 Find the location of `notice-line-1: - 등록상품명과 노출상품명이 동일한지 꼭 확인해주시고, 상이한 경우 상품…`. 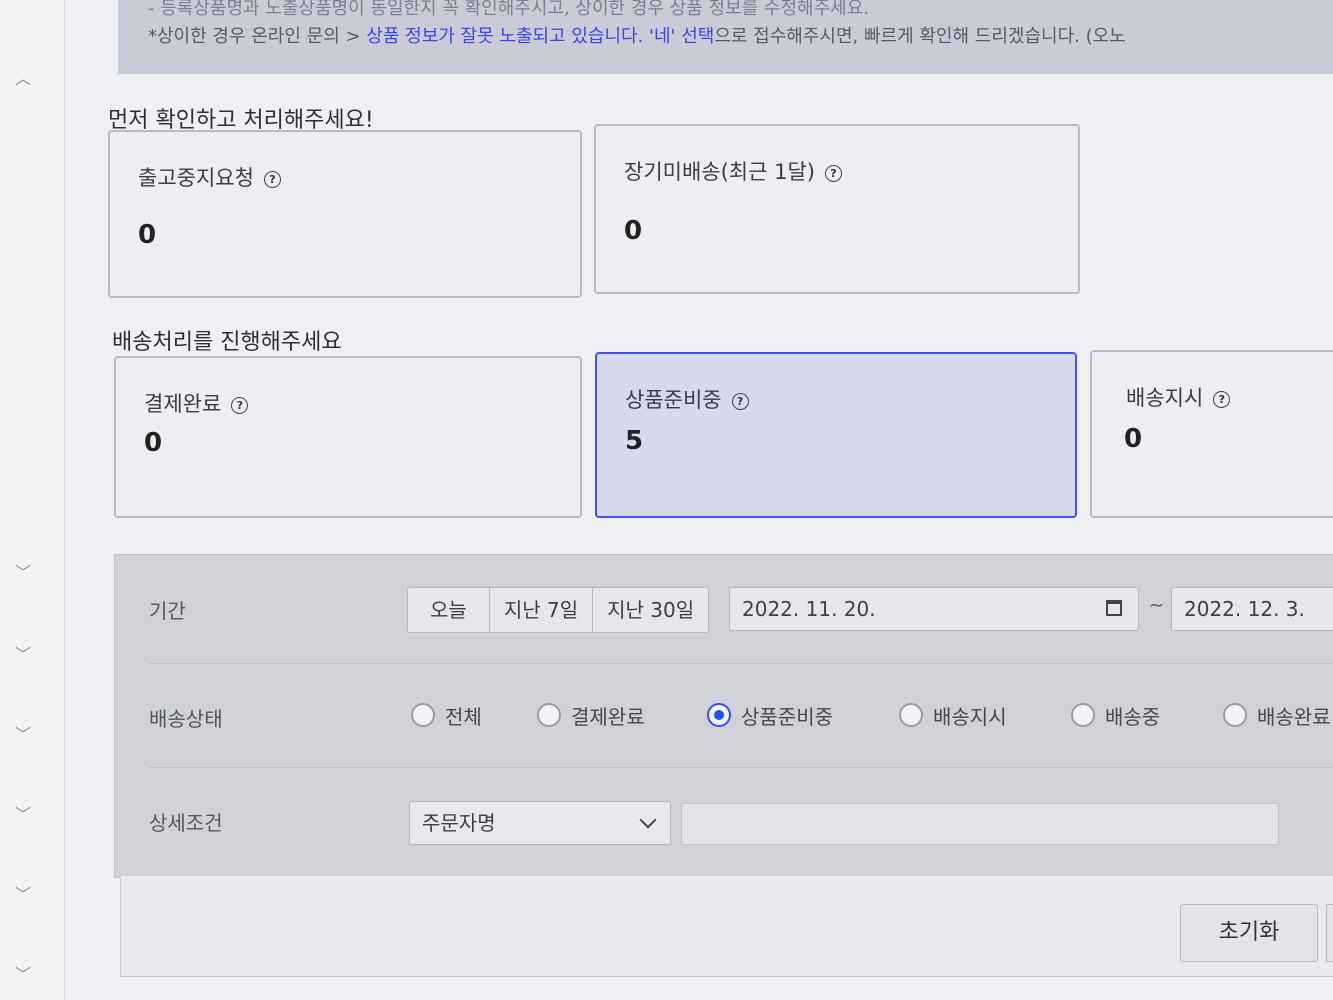

notice-line-1: - 등록상품명과 노출상품명이 동일한지 꼭 확인해주시고, 상이한 경우 상품… is located at coordinates (508, 9).